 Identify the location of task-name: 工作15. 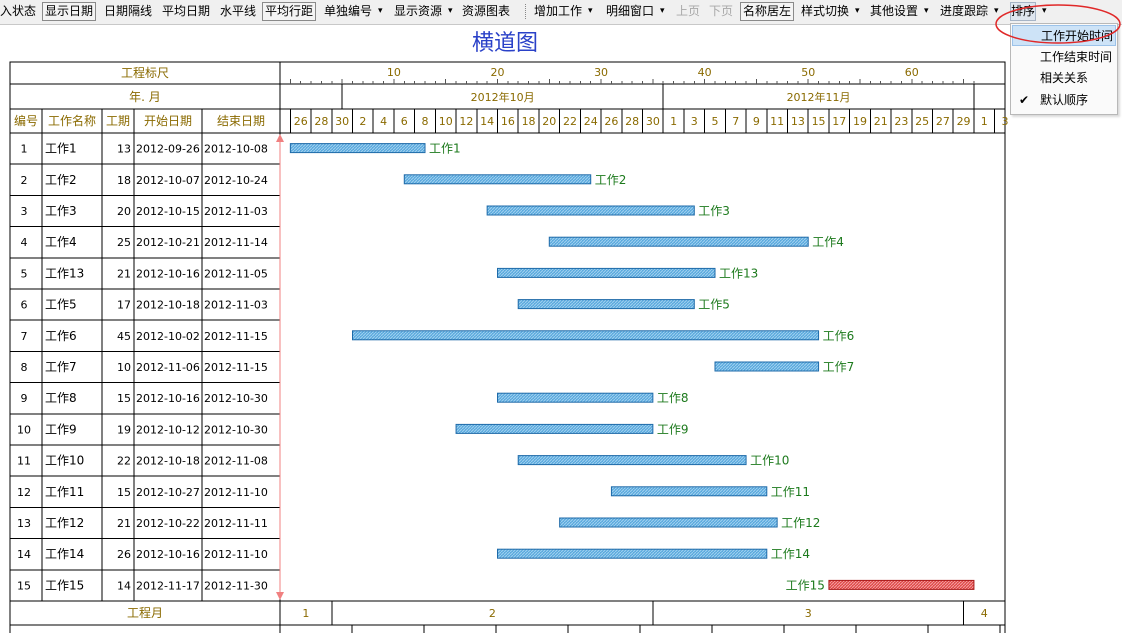
(64, 585).